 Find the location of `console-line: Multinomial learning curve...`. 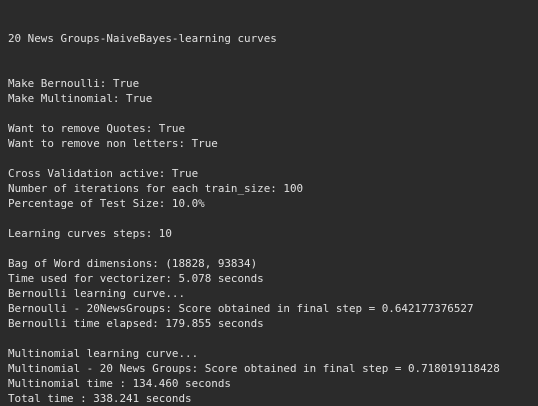

console-line: Multinomial learning curve... is located at coordinates (103, 353).